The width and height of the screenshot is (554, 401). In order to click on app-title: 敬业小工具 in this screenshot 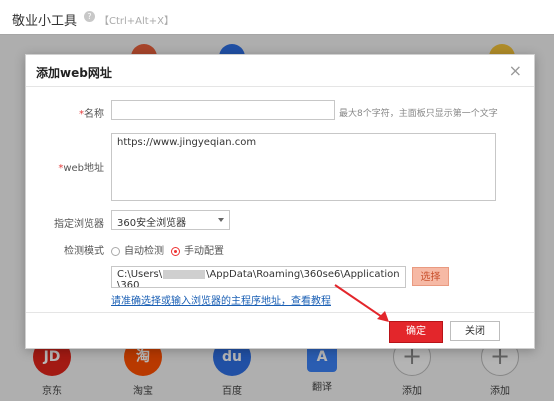, I will do `click(45, 21)`.